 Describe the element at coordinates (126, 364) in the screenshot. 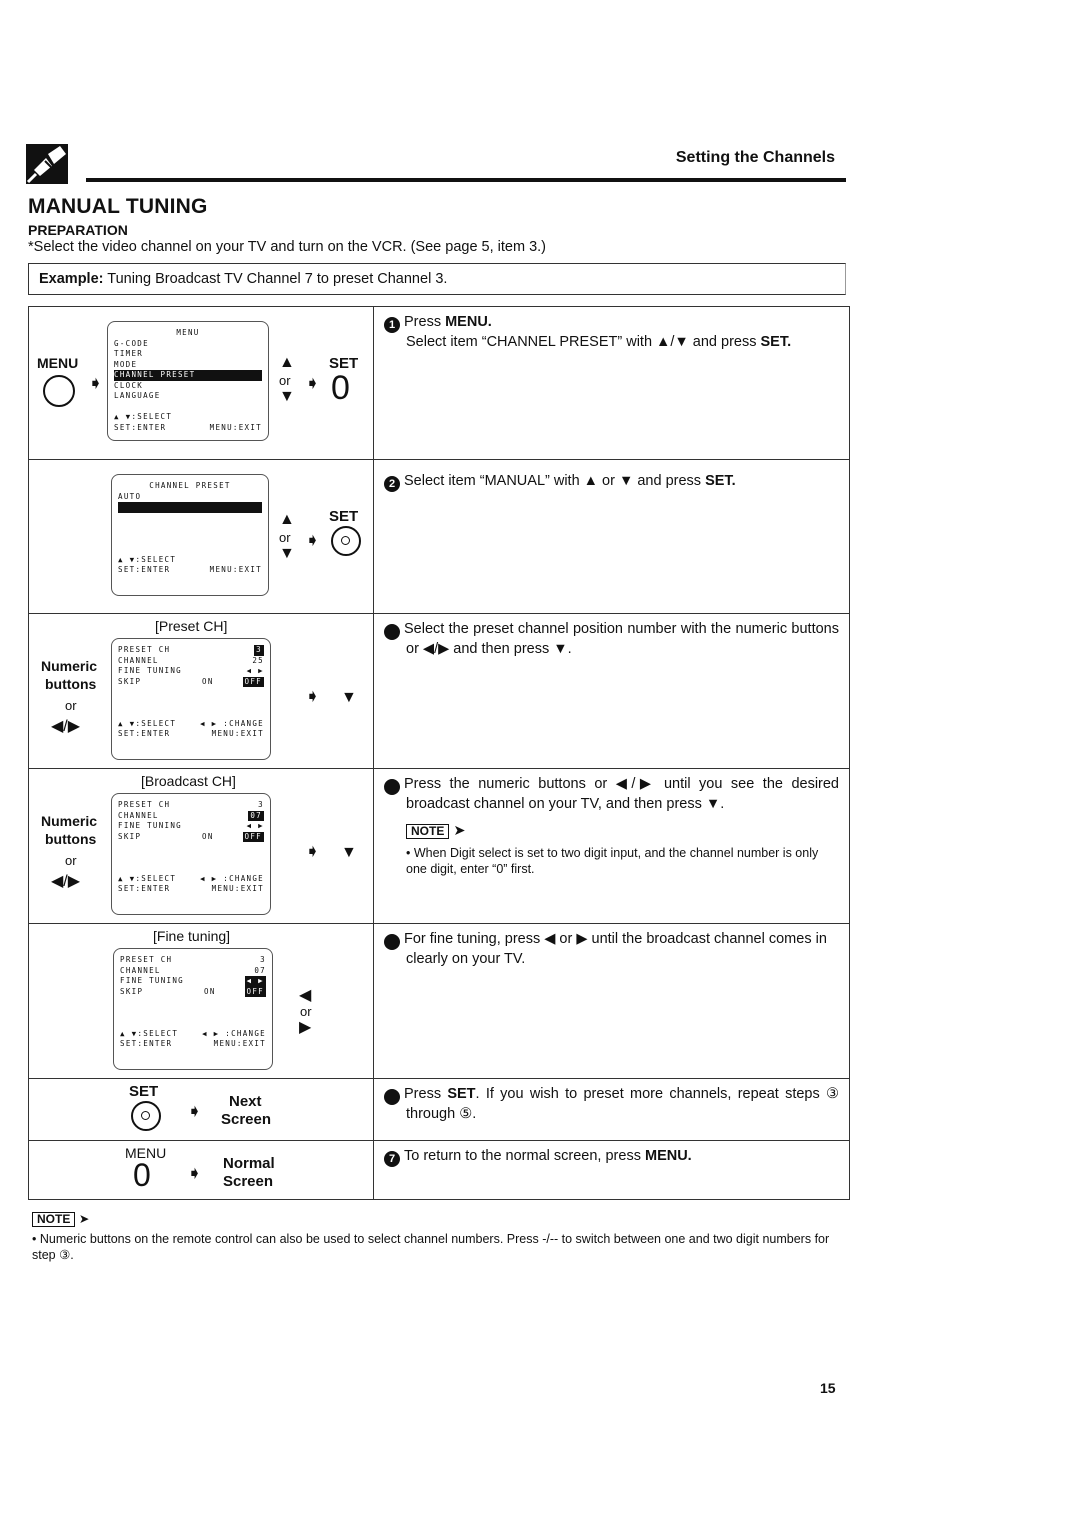

I see `osd-item: MODE` at that location.